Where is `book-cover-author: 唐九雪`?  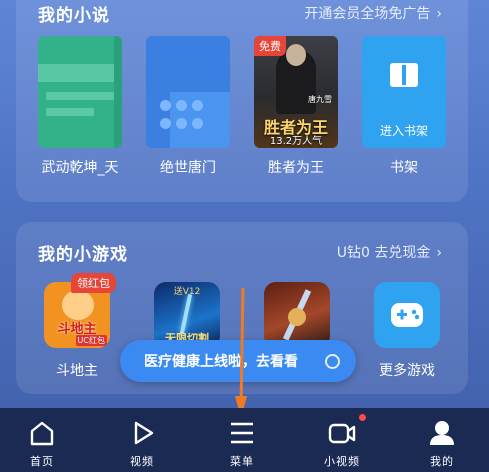
book-cover-author: 唐九雪 is located at coordinates (320, 99).